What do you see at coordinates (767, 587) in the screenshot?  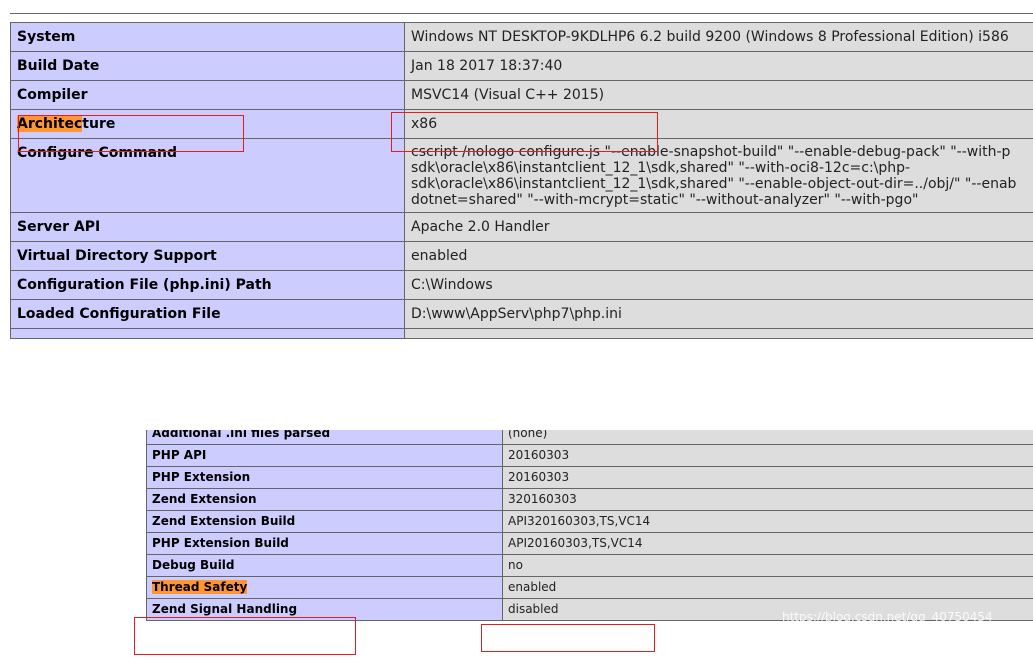 I see `row-value-thread-safety: enabled` at bounding box center [767, 587].